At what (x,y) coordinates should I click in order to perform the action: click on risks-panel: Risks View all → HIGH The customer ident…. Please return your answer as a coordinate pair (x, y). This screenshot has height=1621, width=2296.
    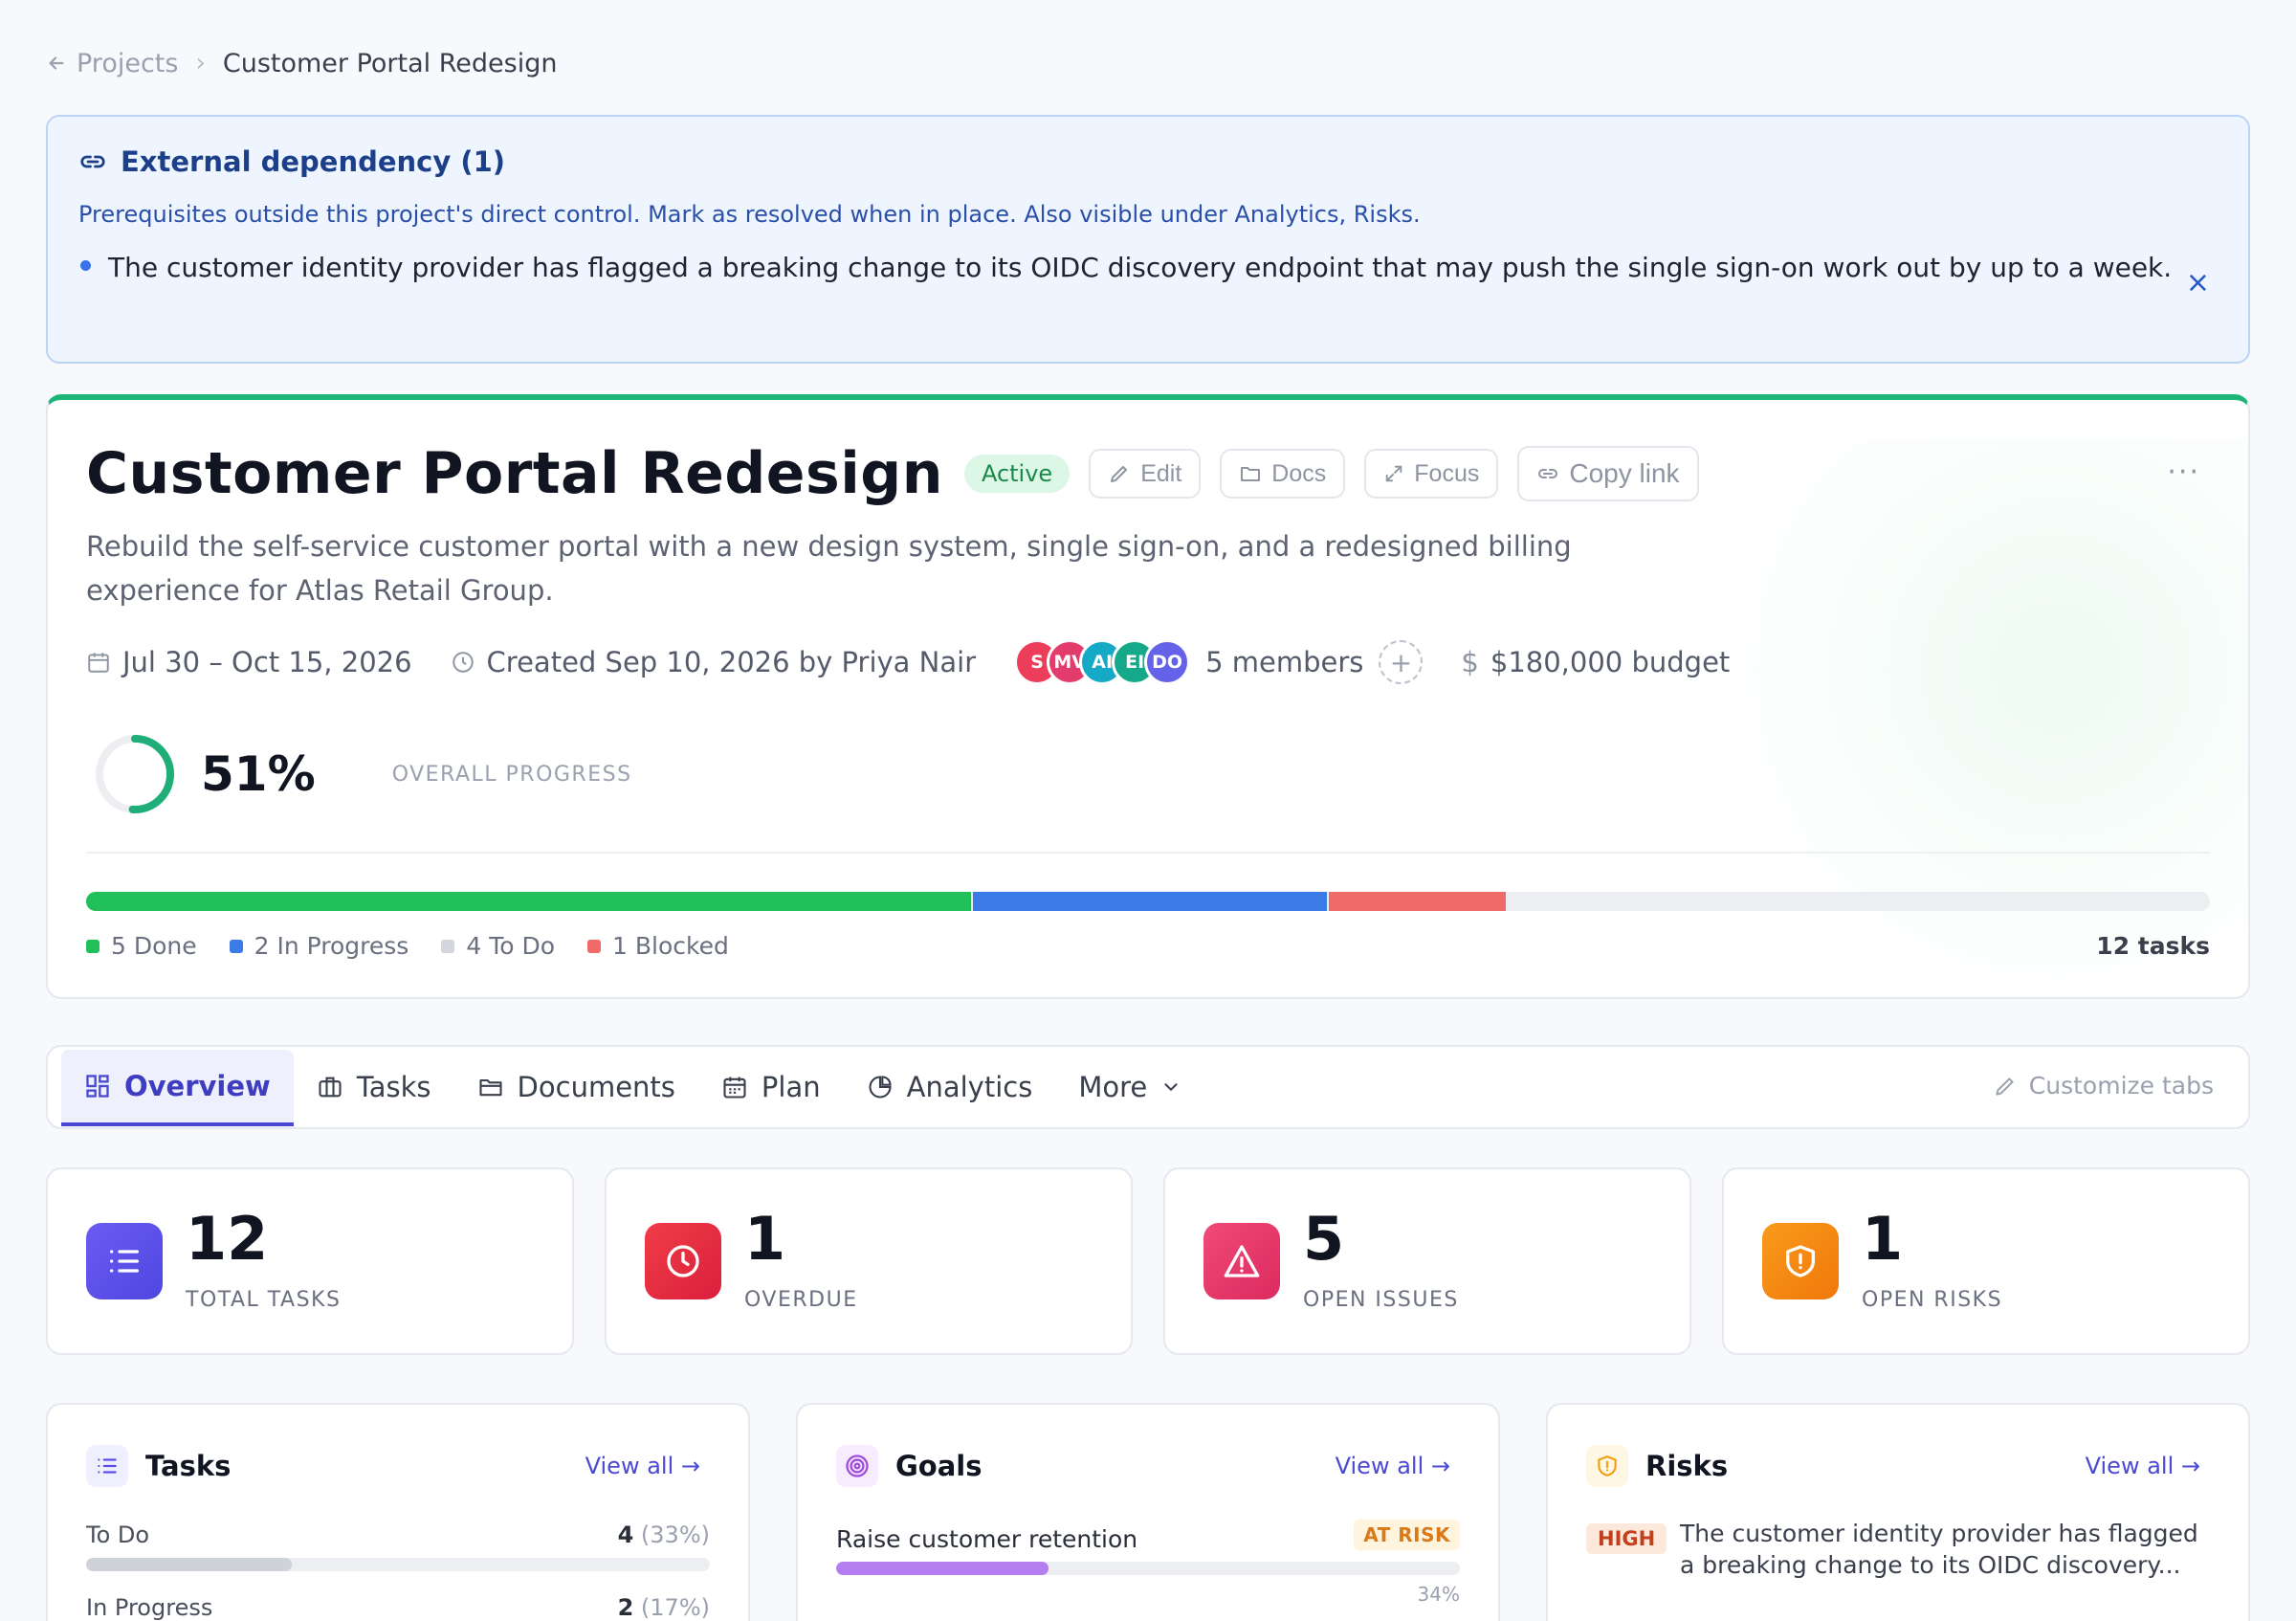
    Looking at the image, I should click on (1898, 1512).